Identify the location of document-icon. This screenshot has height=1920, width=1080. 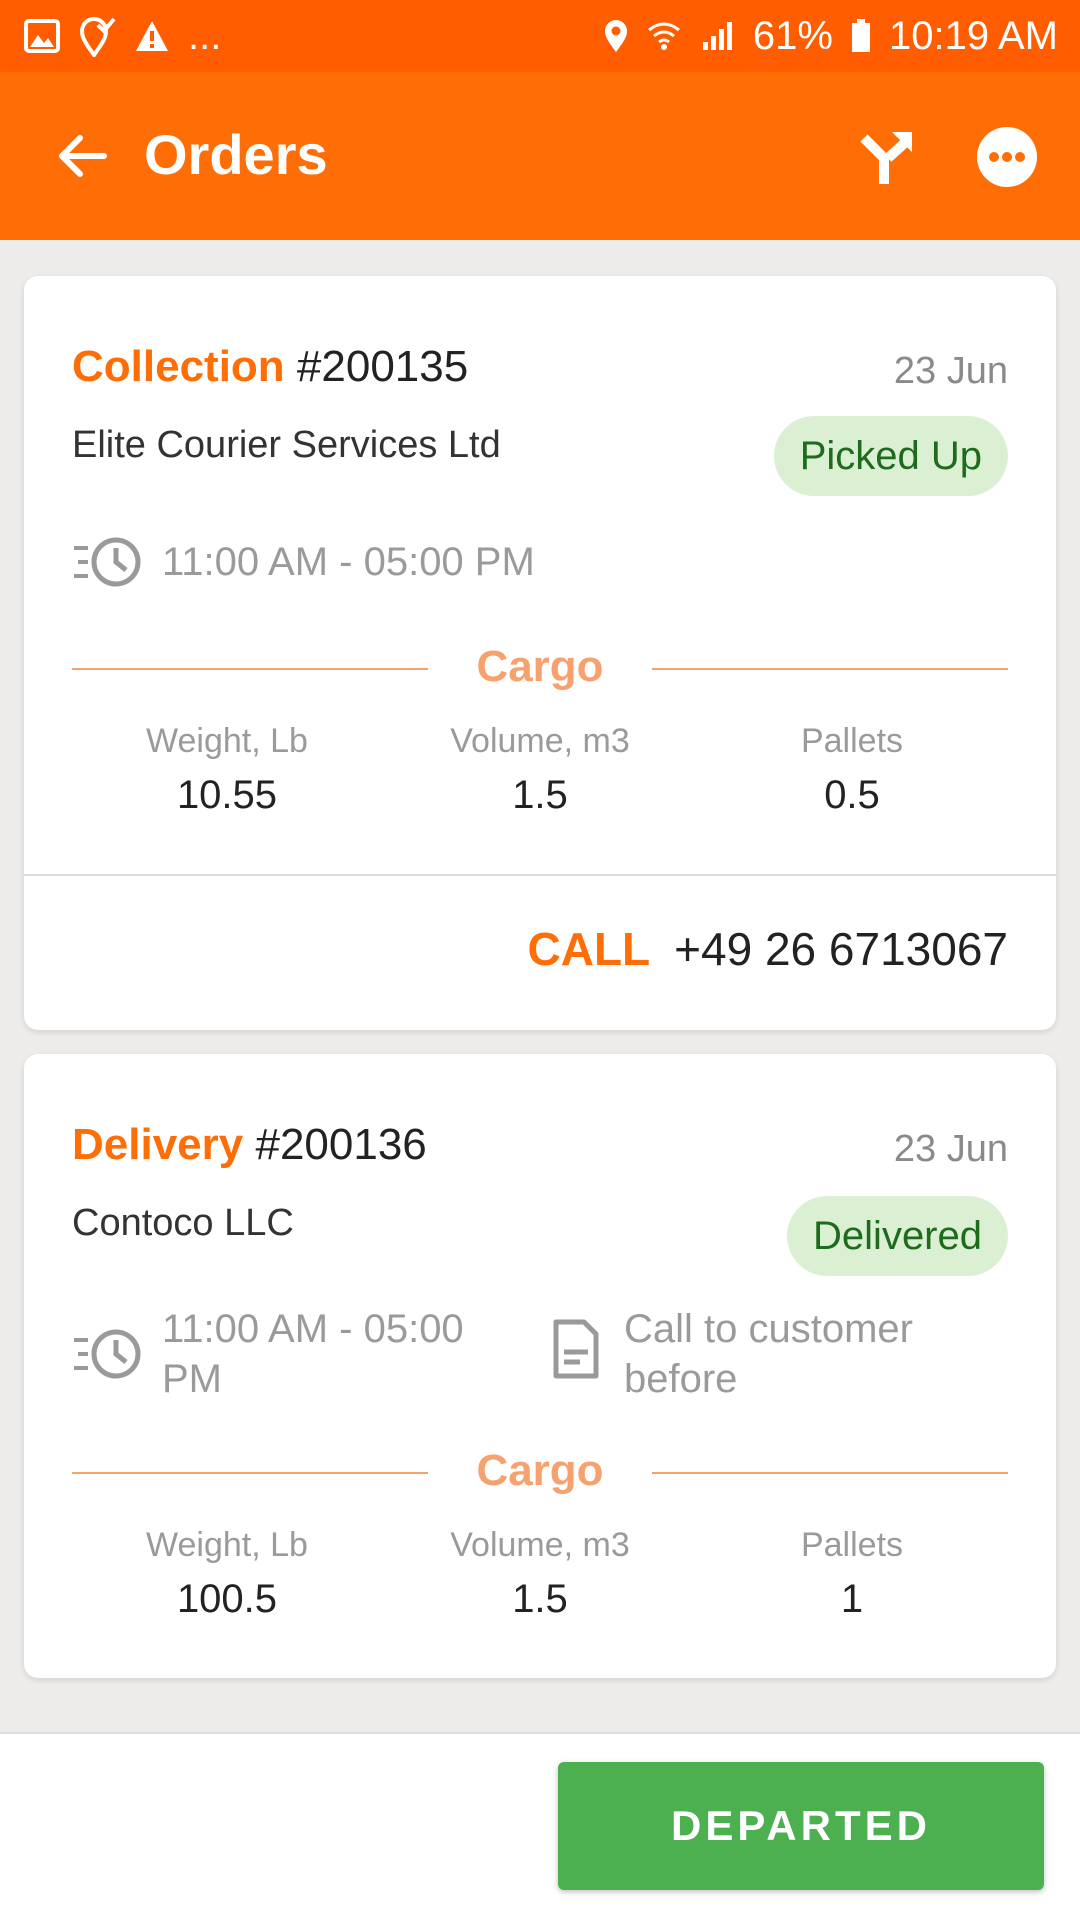
(576, 1349).